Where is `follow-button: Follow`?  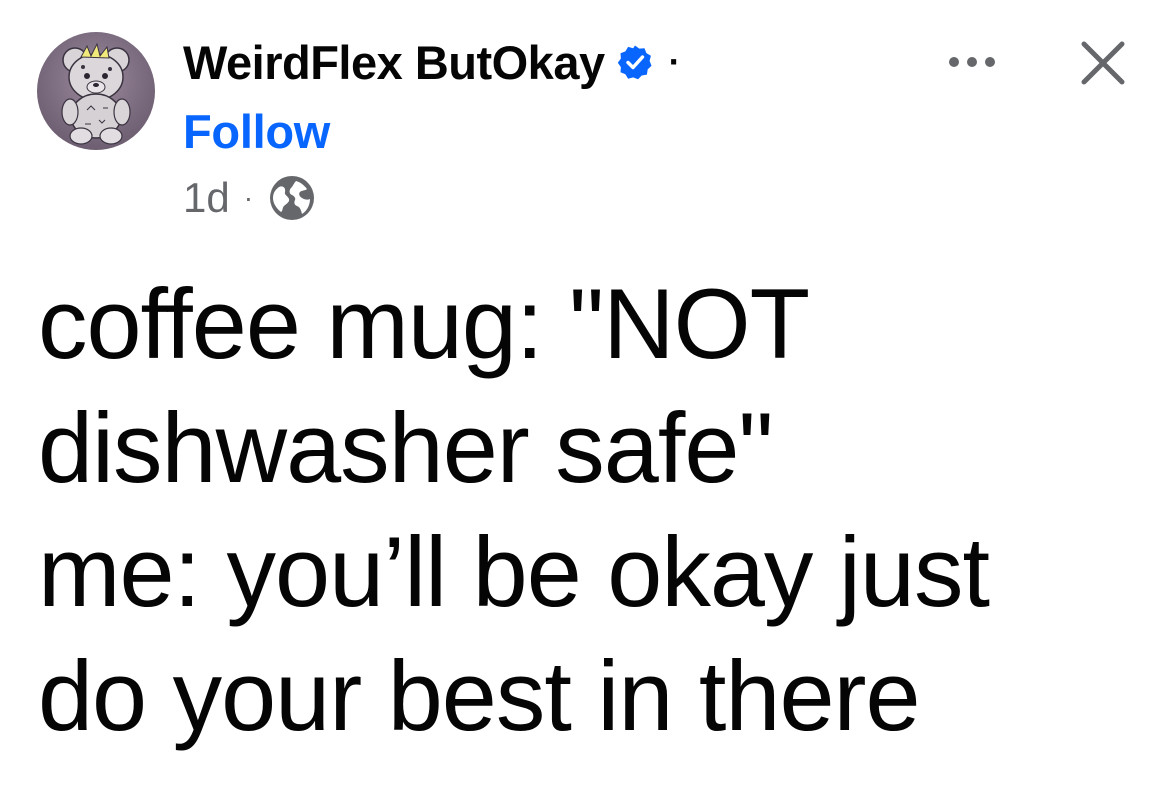
follow-button: Follow is located at coordinates (256, 131).